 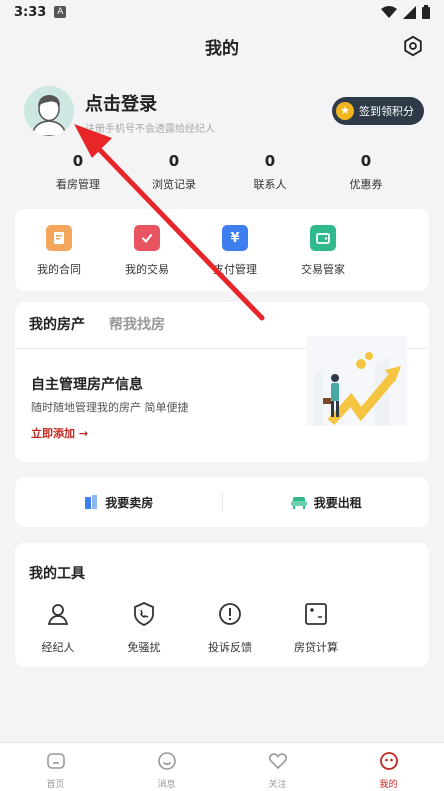 I want to click on sofa-icon, so click(x=298, y=503).